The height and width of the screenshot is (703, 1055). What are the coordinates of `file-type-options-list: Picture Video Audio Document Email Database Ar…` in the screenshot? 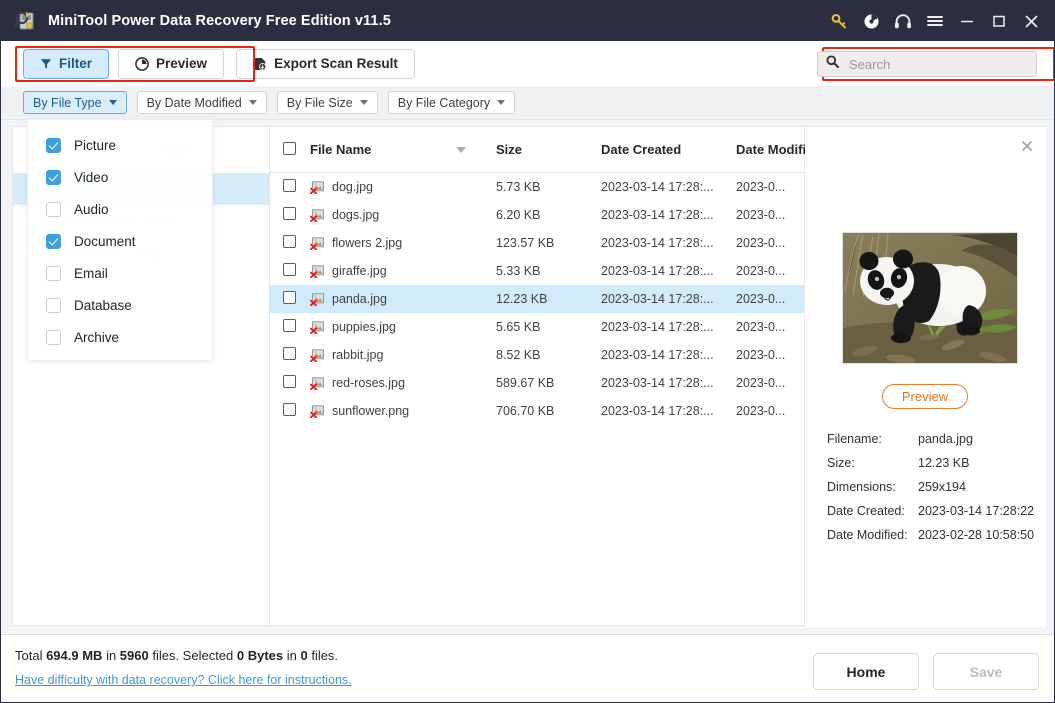 It's located at (120, 241).